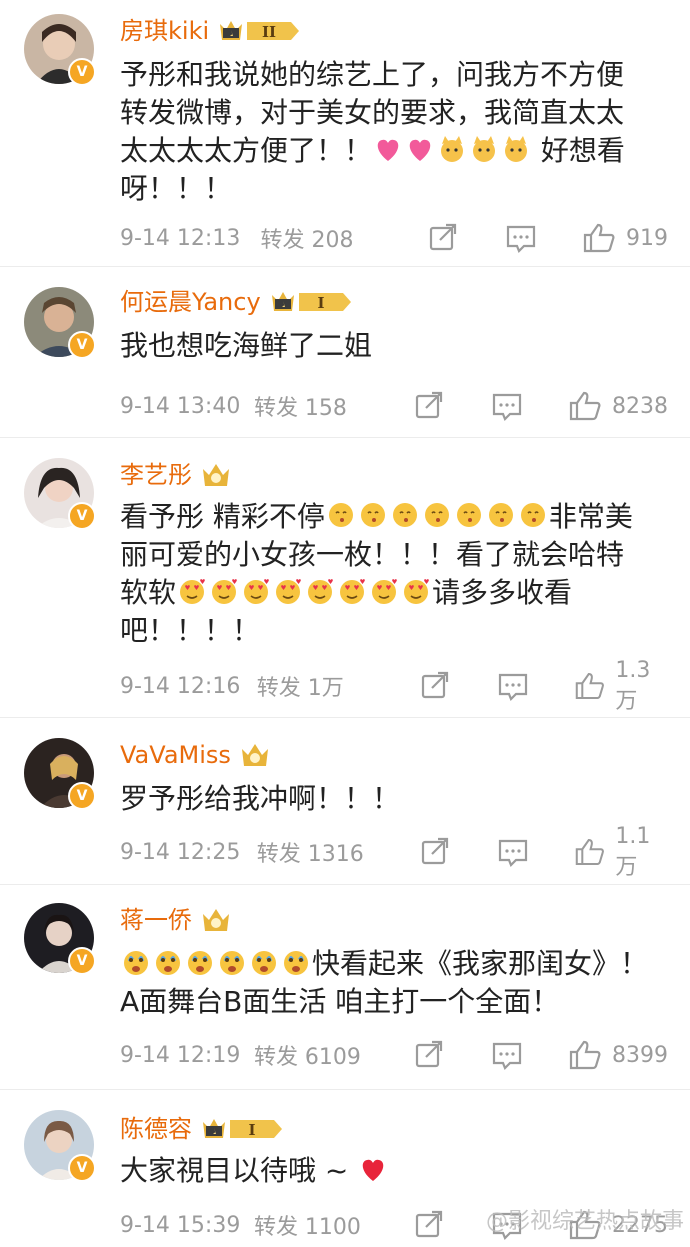  Describe the element at coordinates (584, 1221) in the screenshot. I see `watermark: @影视综艺热点故事` at that location.